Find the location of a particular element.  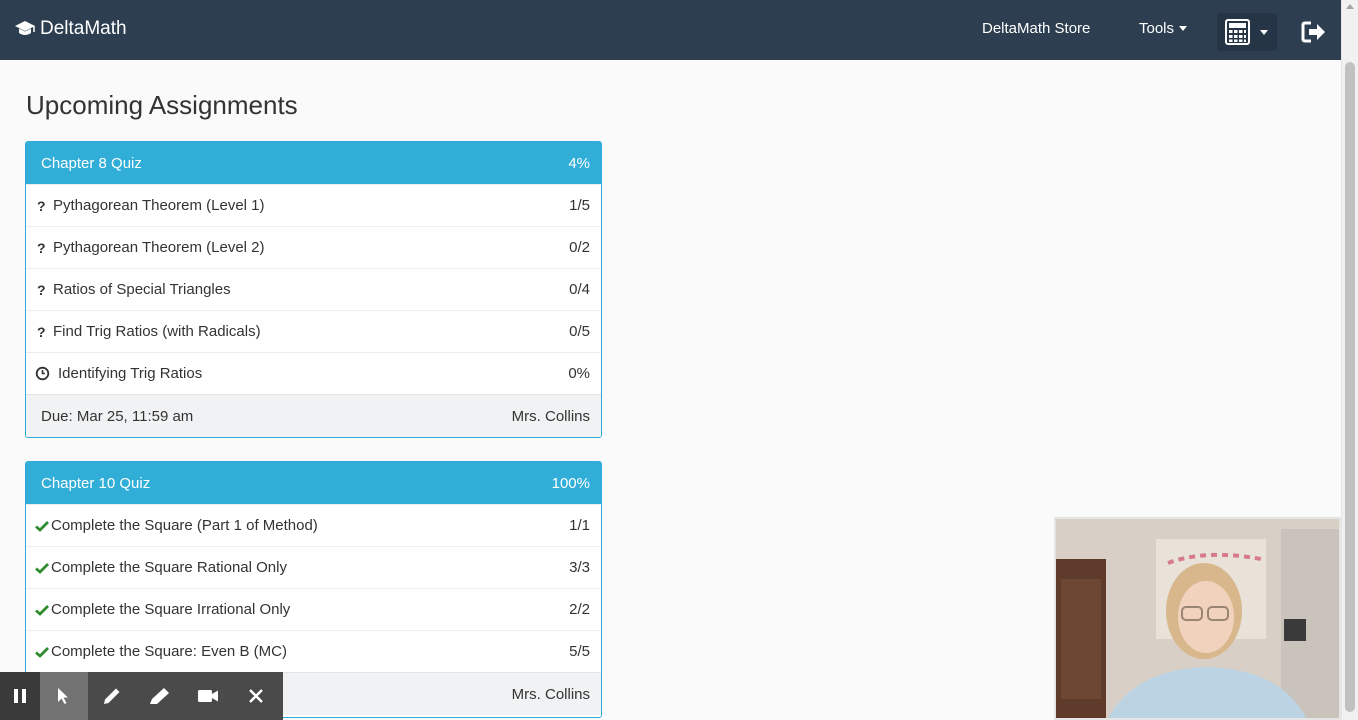

assignment-title: Chapter 10 Quiz is located at coordinates (96, 483).